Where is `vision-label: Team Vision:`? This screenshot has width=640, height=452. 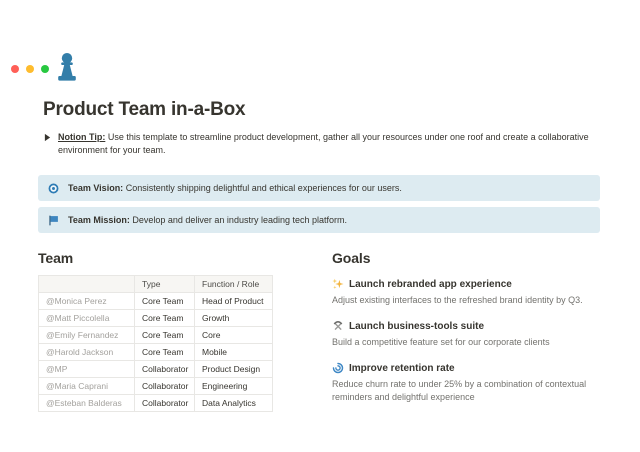 vision-label: Team Vision: is located at coordinates (96, 188).